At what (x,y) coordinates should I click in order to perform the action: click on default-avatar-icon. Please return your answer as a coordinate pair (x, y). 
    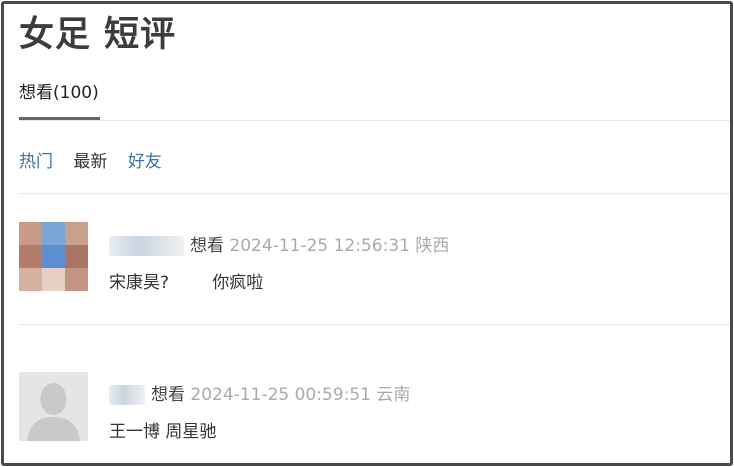
    Looking at the image, I should click on (53, 412).